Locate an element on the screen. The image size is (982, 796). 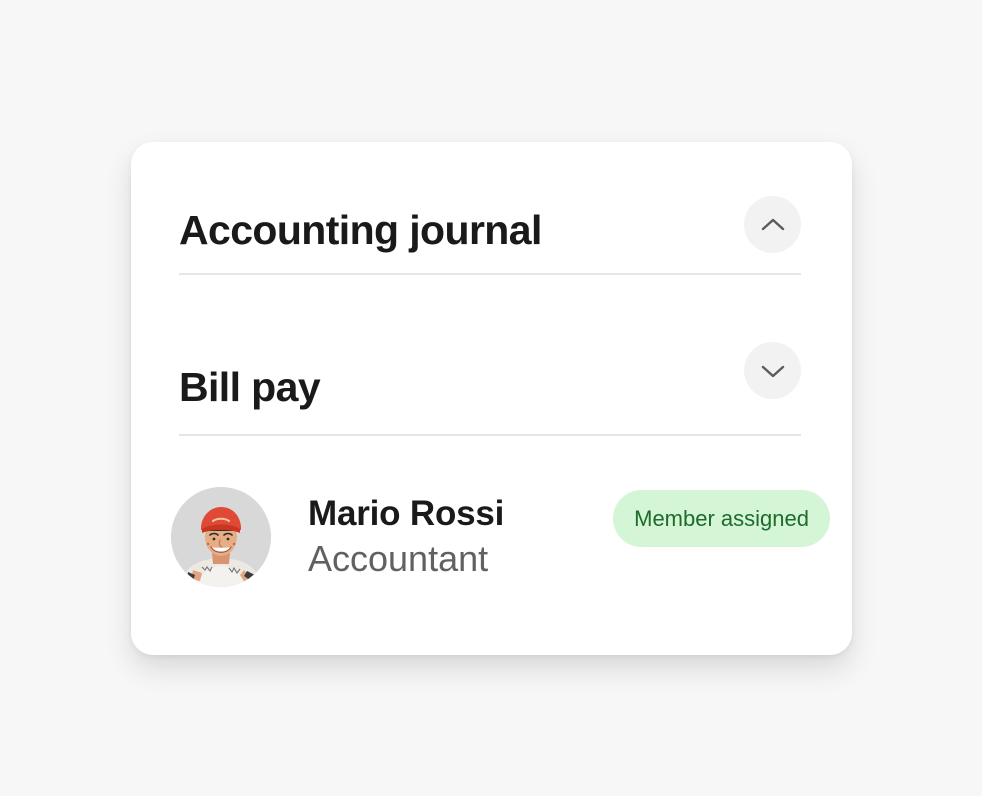
assigned-member-row: Mario Rossi Accountant Member assigned is located at coordinates (500, 537).